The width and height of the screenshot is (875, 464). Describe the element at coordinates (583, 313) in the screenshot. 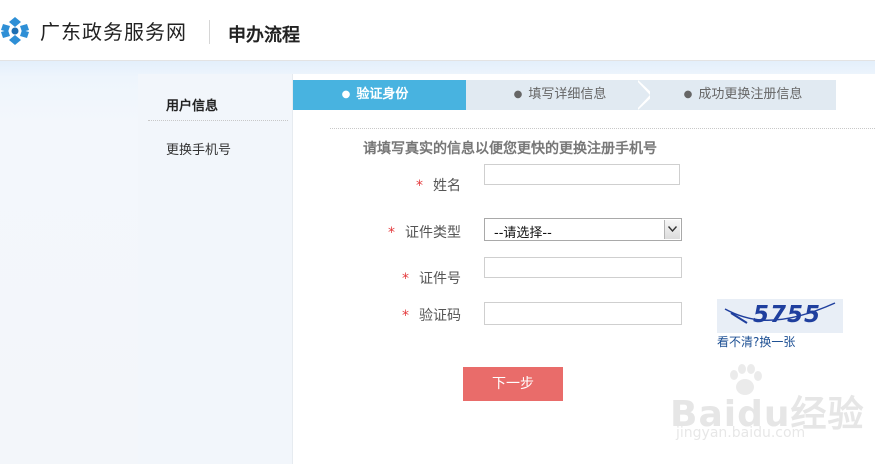

I see `captcha-input` at that location.